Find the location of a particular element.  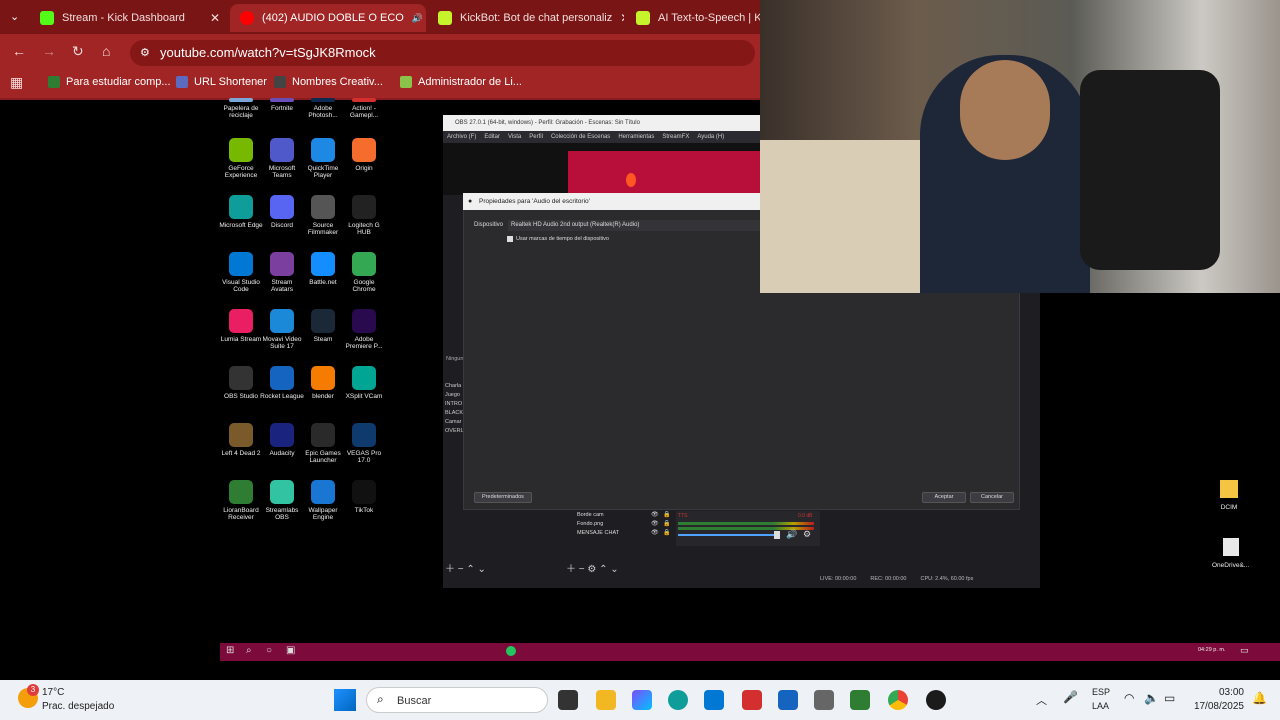

desktop-icon: Rocket League is located at coordinates (282, 383).